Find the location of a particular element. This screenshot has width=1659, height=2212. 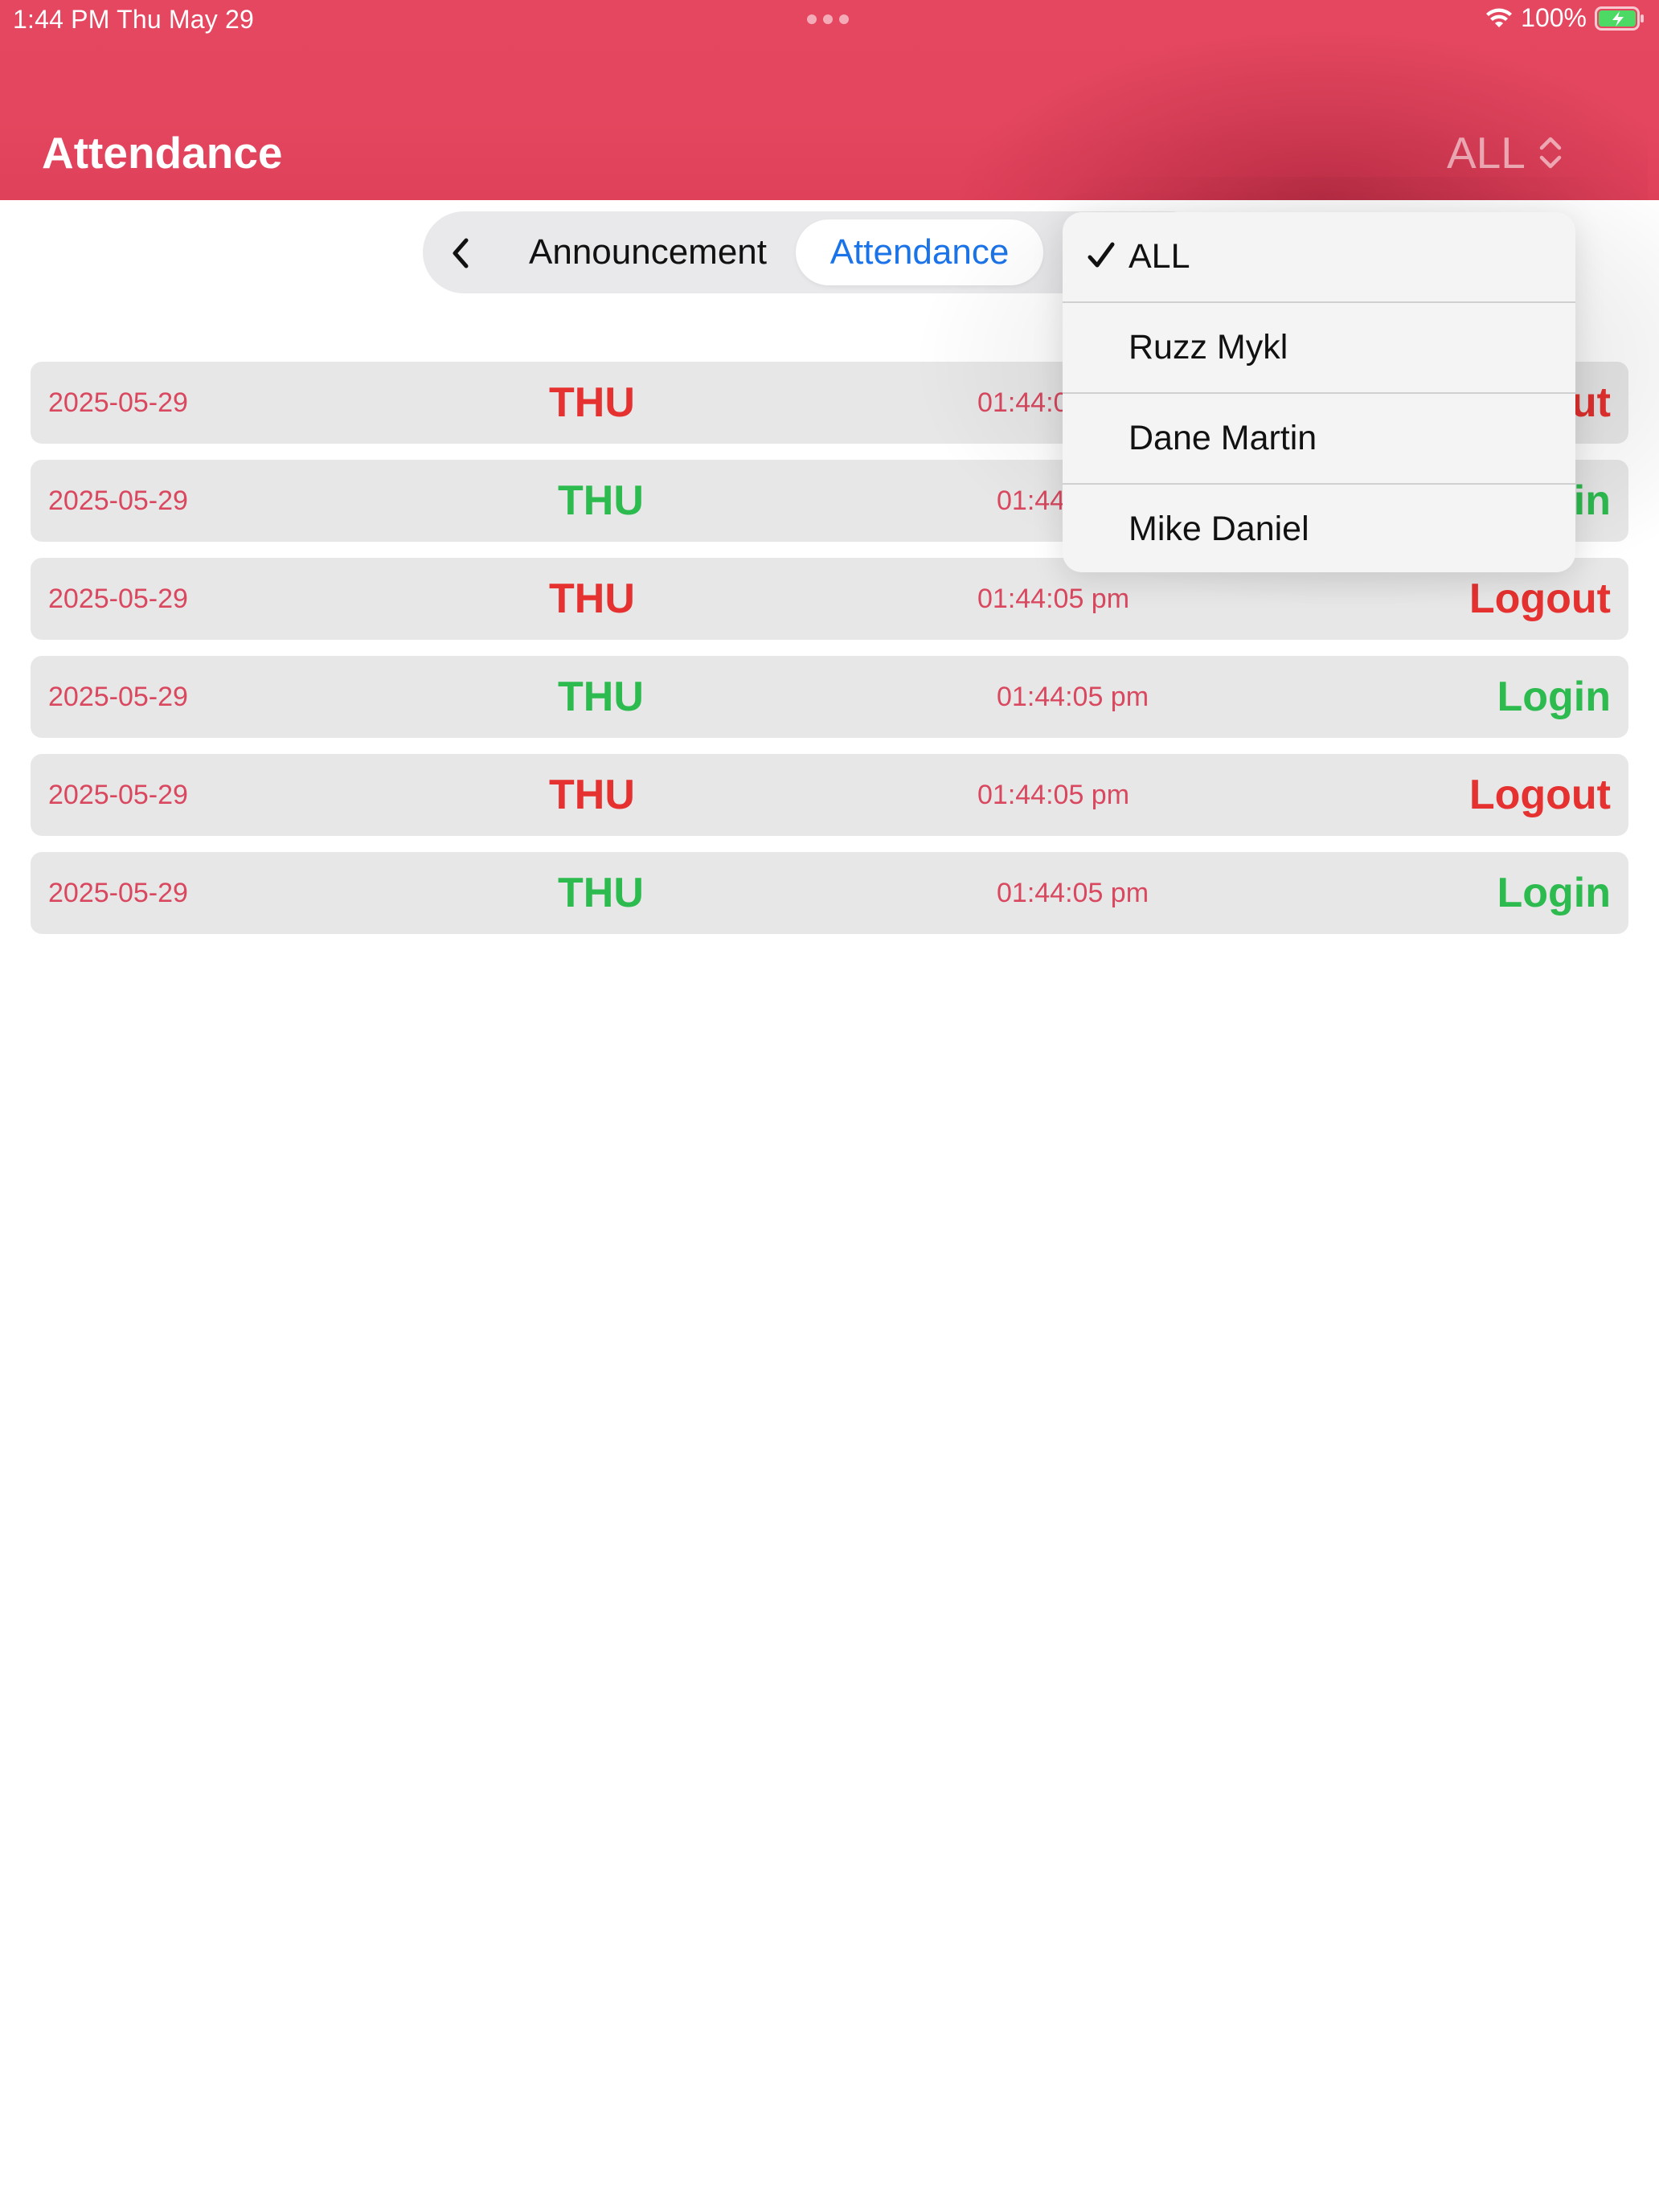

user-filter-menu: ALL Ruzz Mykl Dane Martin Mike Daniel is located at coordinates (1319, 392).